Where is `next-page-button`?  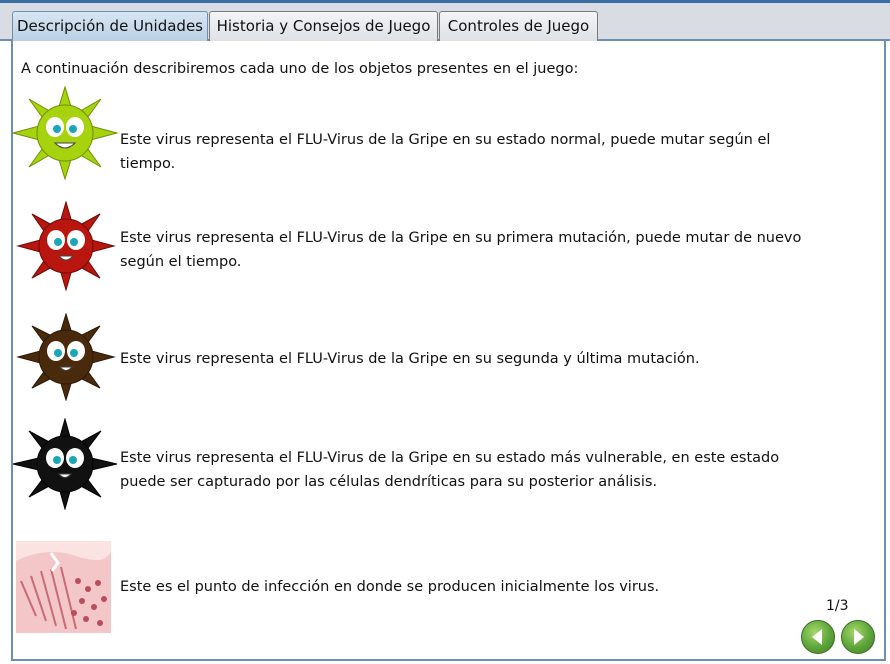
next-page-button is located at coordinates (858, 637).